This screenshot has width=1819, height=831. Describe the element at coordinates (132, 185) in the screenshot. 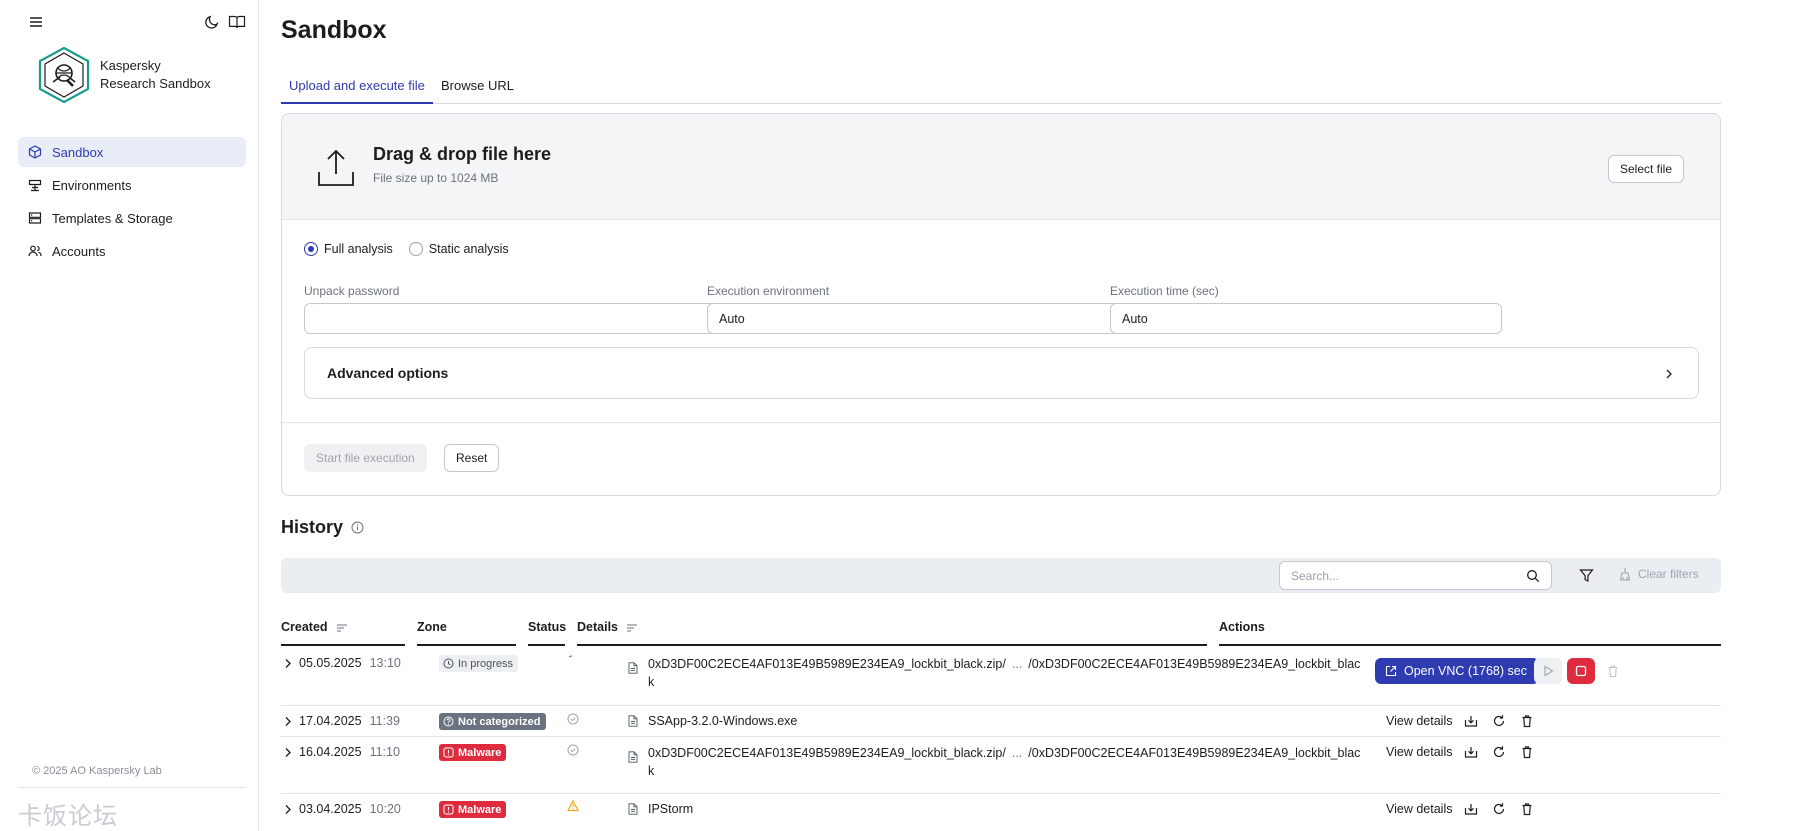

I see `sidebar-item-environments: Environments` at that location.